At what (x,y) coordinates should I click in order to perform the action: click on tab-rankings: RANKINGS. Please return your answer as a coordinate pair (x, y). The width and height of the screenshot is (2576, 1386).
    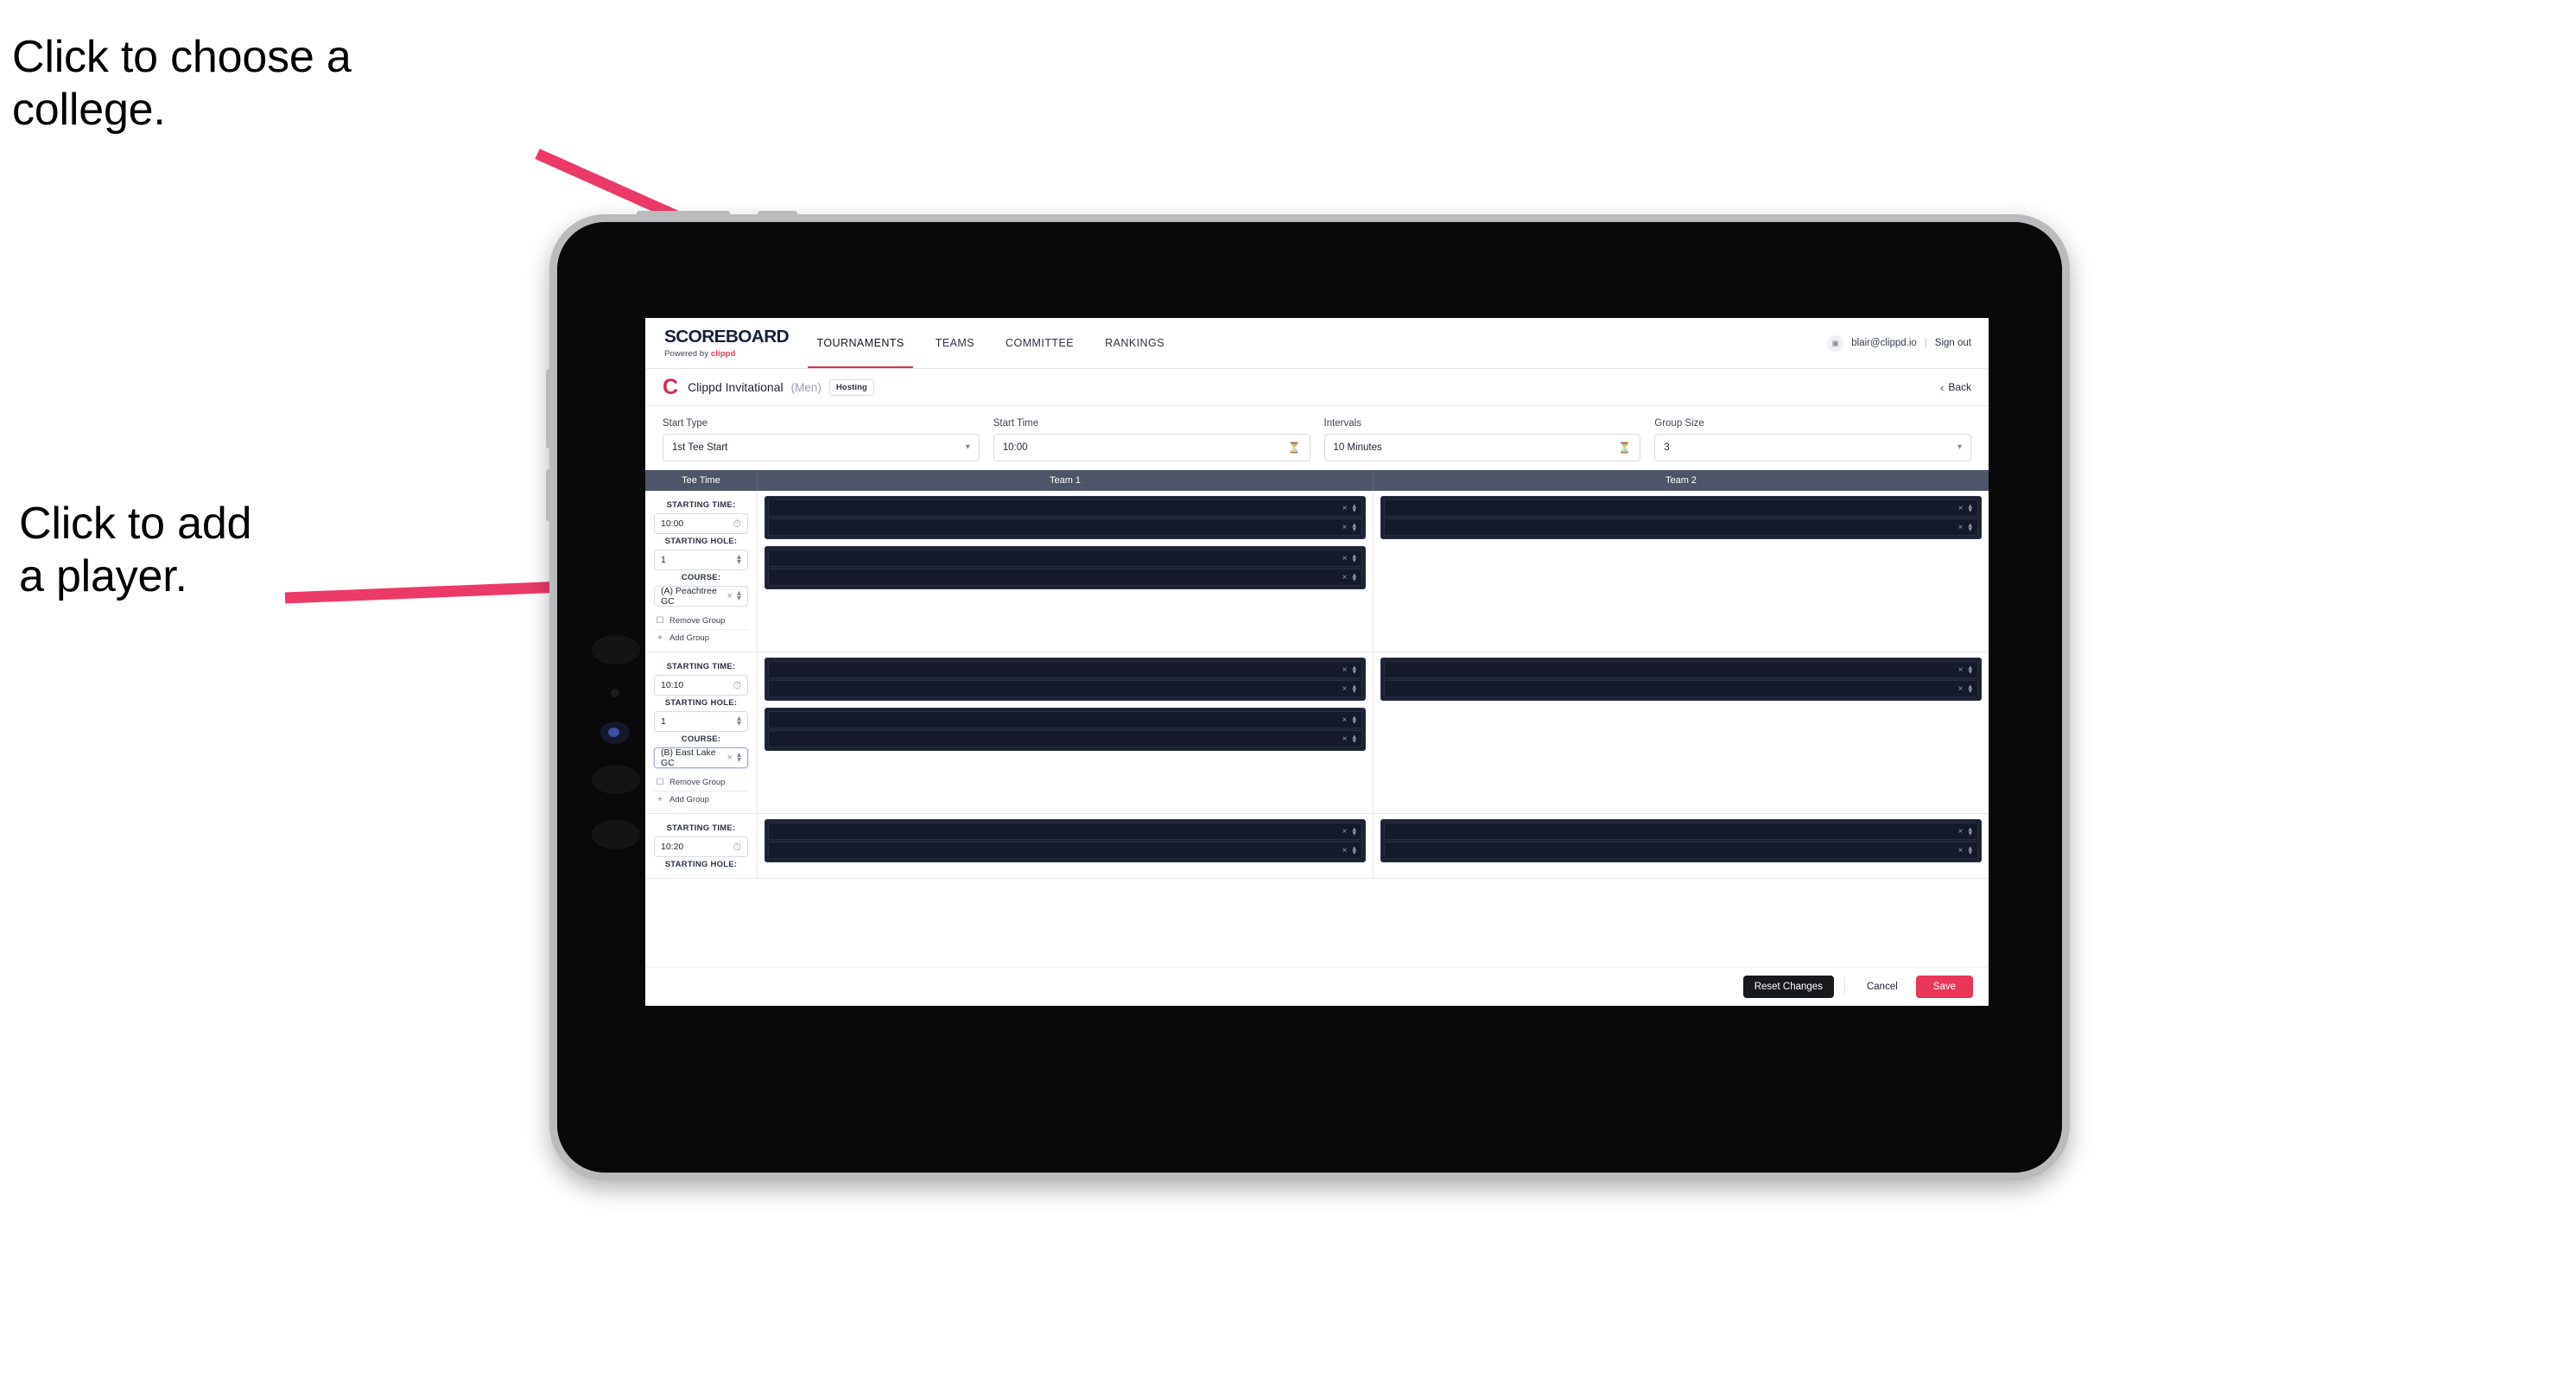
    Looking at the image, I should click on (1134, 343).